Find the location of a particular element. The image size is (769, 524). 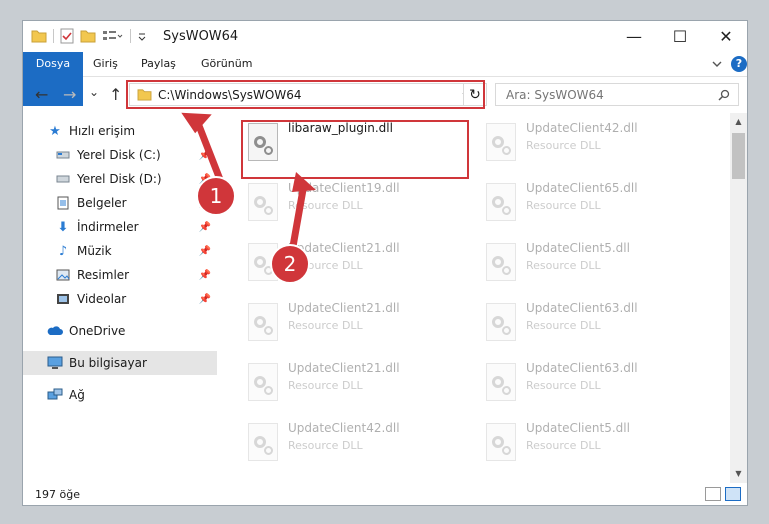

step-1-badge: 1 is located at coordinates (216, 196).